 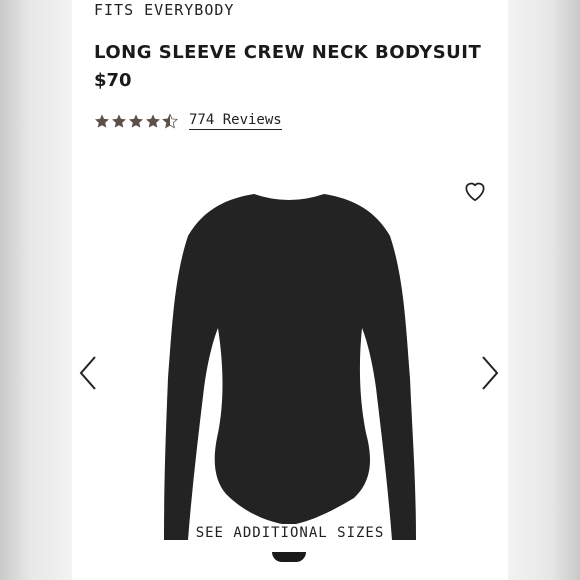 What do you see at coordinates (235, 121) in the screenshot?
I see `reviews-link: 774 Reviews` at bounding box center [235, 121].